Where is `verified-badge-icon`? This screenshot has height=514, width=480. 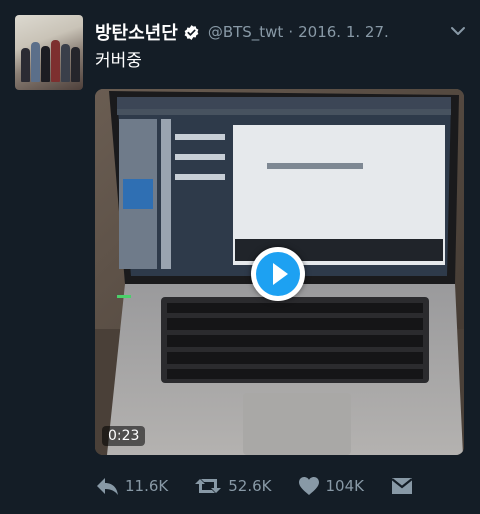 verified-badge-icon is located at coordinates (191, 32).